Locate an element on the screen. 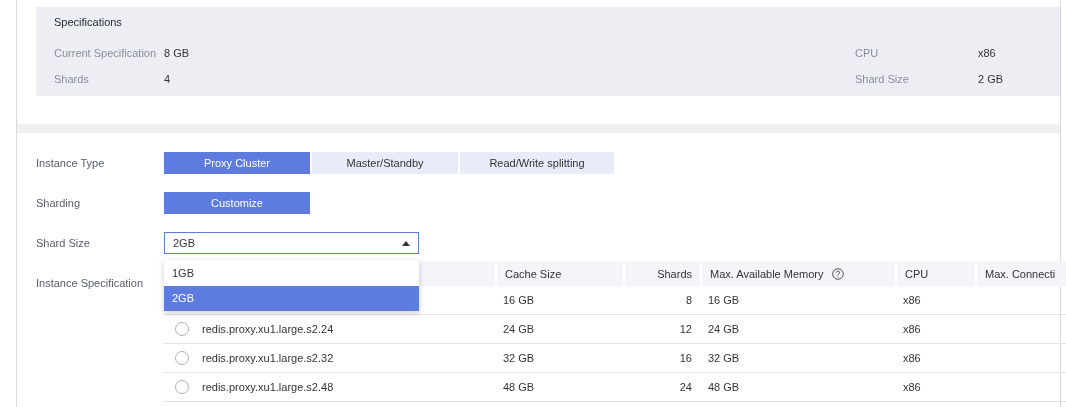 The height and width of the screenshot is (407, 1066). instance-type-option: Read/Write splitting is located at coordinates (537, 163).